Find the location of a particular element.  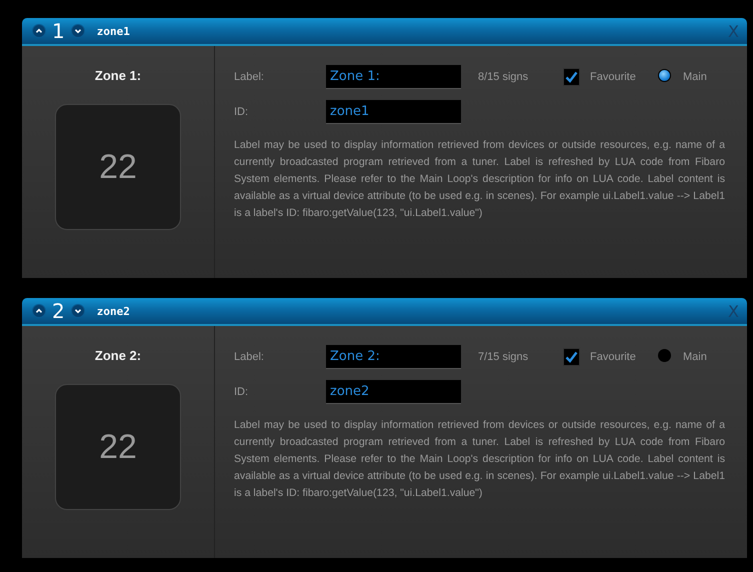

id-input: zone1 is located at coordinates (393, 112).